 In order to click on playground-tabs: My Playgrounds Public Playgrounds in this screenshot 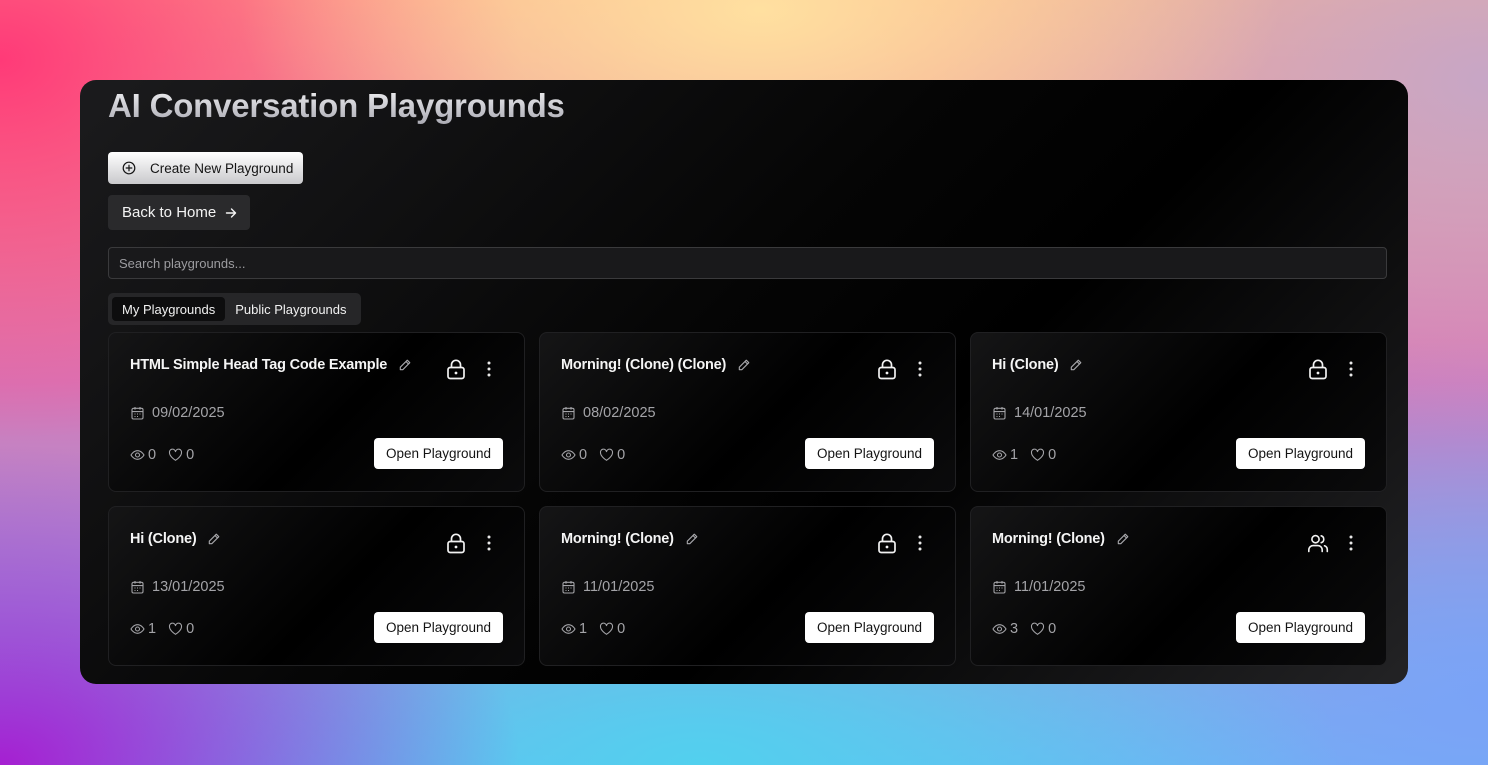, I will do `click(234, 309)`.